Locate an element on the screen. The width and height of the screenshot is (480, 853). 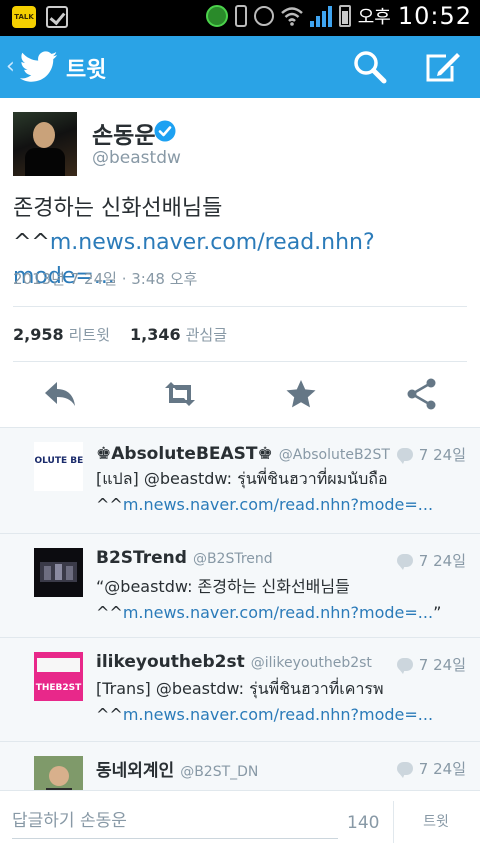
status-bar: TALK 오후 10:52 is located at coordinates (240, 18).